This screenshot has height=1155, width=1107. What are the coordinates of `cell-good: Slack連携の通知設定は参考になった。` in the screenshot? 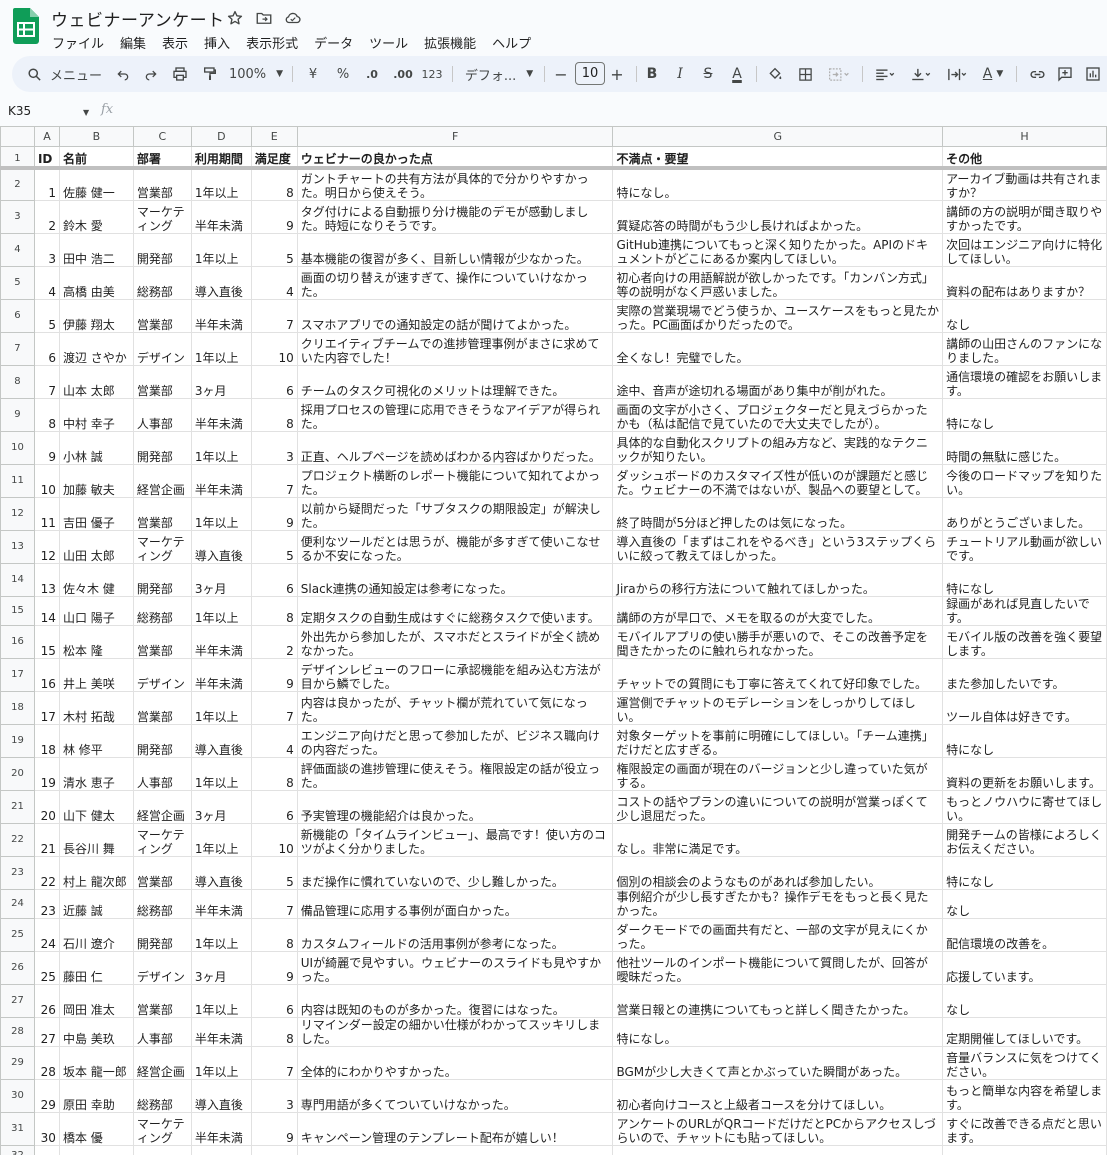 It's located at (455, 580).